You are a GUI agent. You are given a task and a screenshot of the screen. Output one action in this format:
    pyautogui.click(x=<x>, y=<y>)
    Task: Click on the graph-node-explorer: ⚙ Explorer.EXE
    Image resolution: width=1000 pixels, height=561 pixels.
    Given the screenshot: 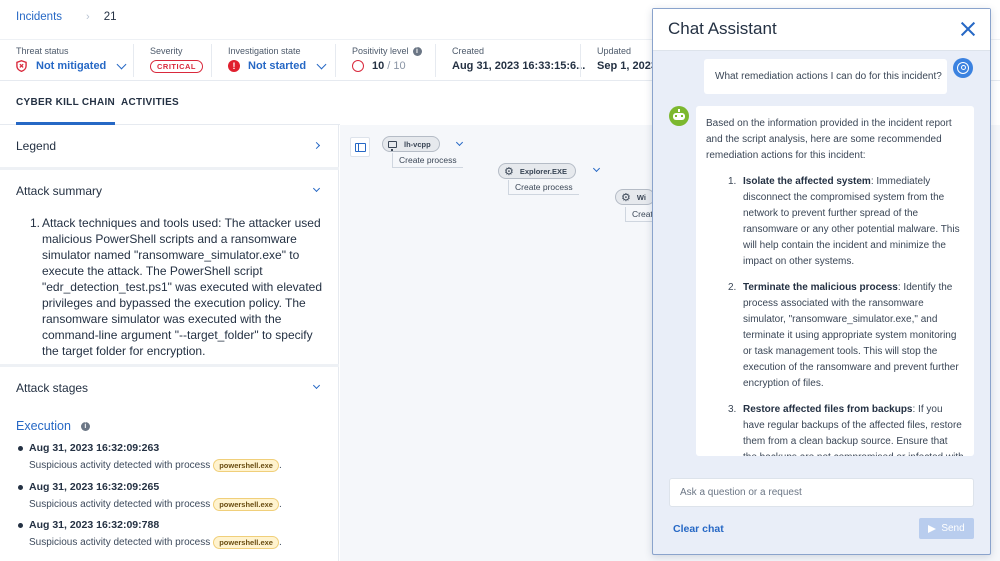 What is the action you would take?
    pyautogui.click(x=537, y=171)
    